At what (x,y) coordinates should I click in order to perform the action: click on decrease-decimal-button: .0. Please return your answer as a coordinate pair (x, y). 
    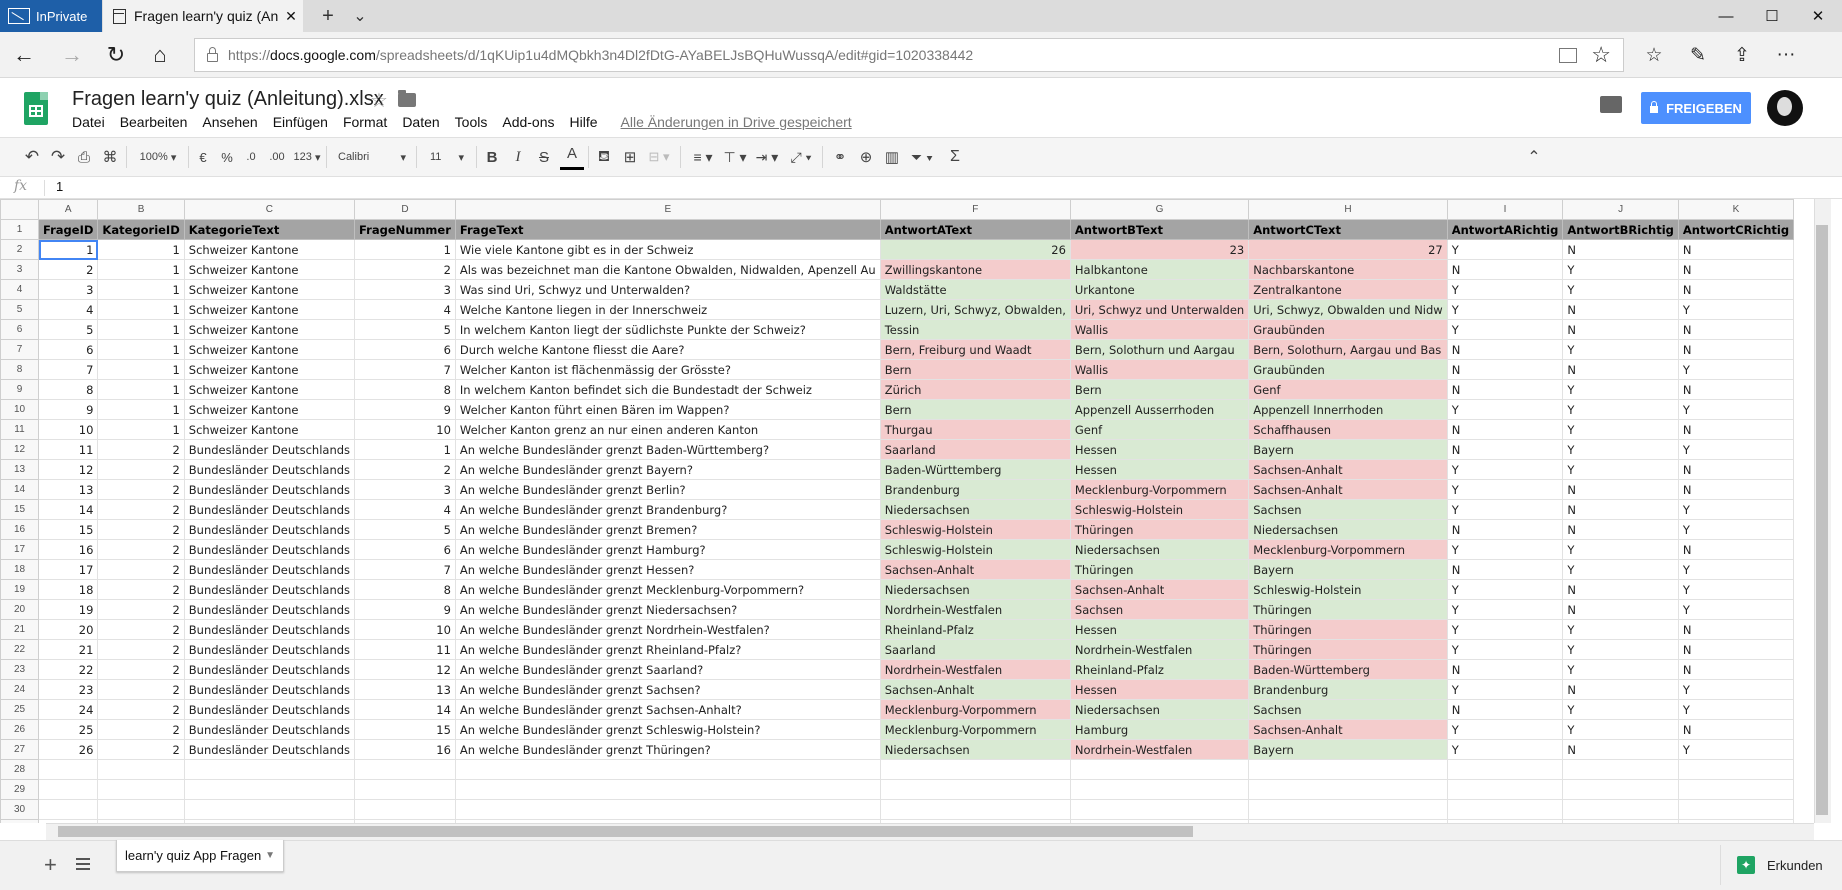
    Looking at the image, I should click on (251, 157).